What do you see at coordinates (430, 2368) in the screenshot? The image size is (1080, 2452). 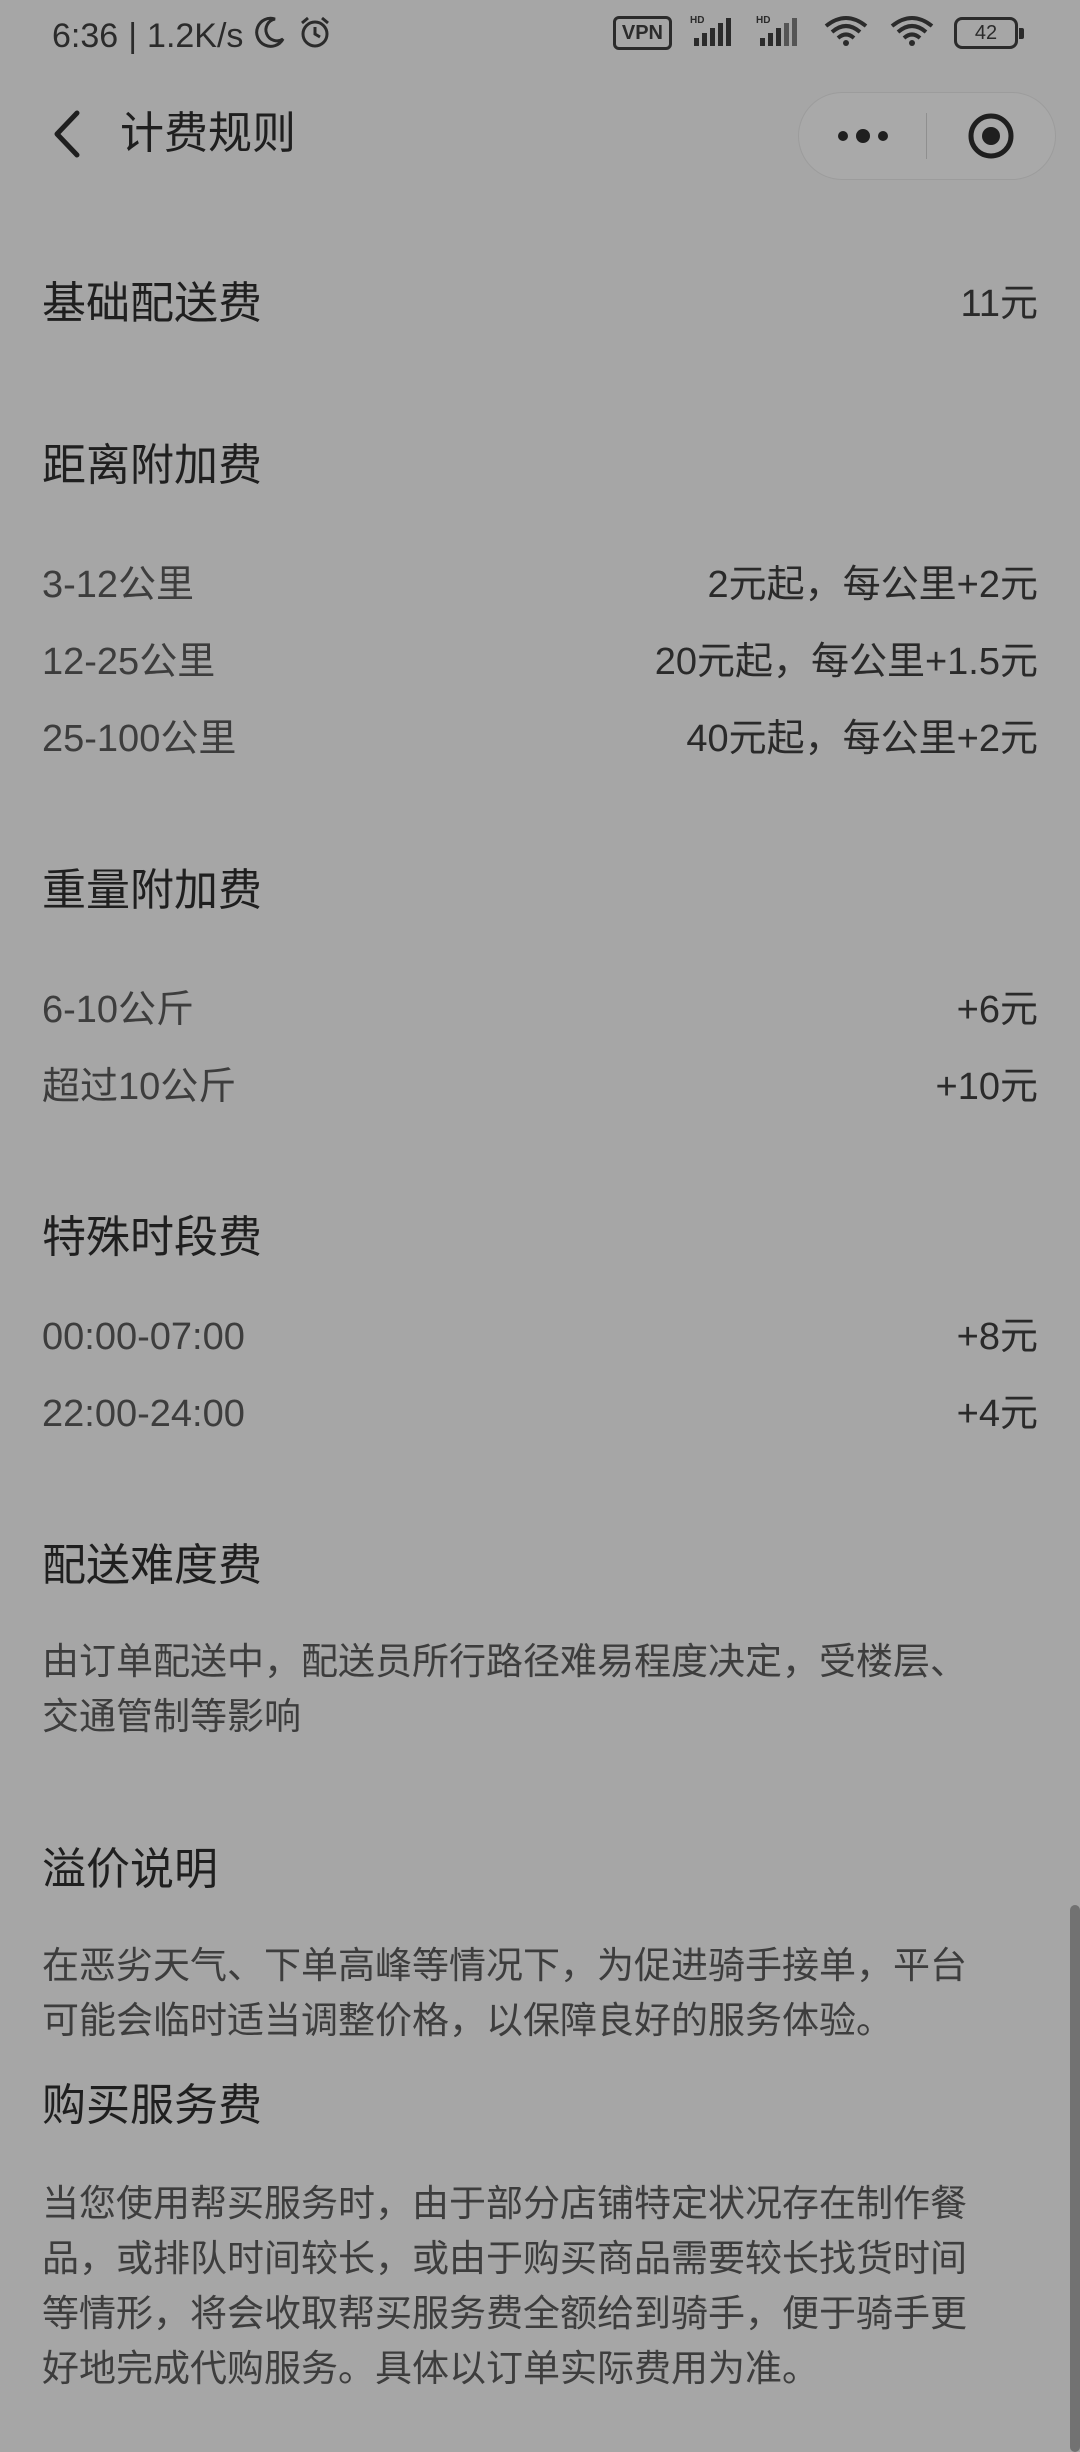 I see `purchase-line: 好地完成代购服务。具体以订单实际费用为准。` at bounding box center [430, 2368].